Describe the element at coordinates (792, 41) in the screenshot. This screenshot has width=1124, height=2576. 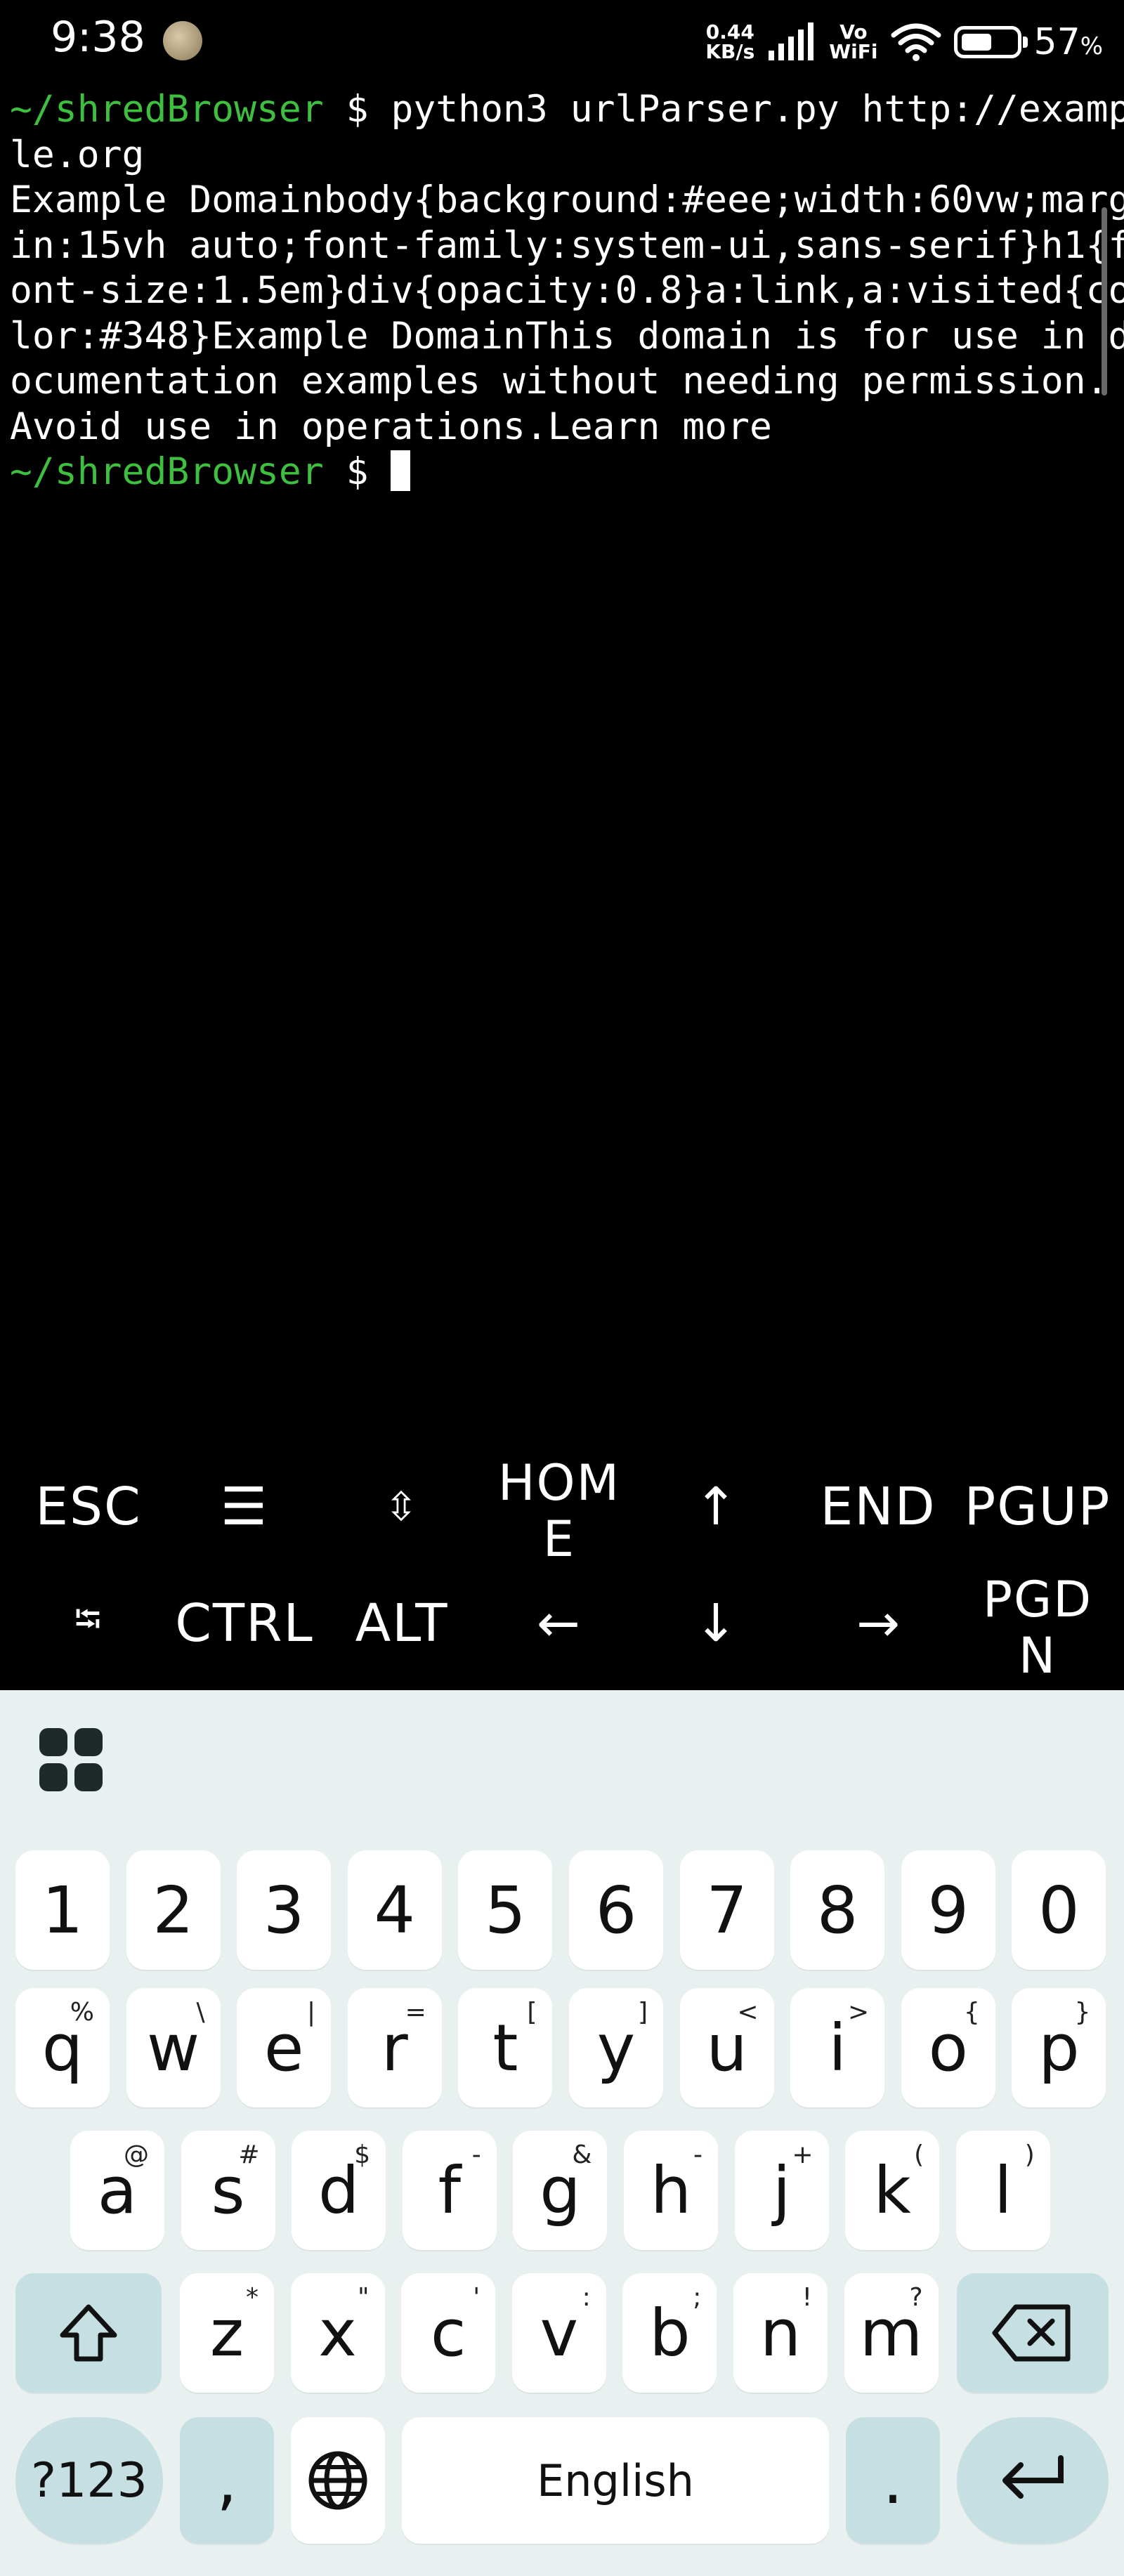
I see `signal-strength-icon` at that location.